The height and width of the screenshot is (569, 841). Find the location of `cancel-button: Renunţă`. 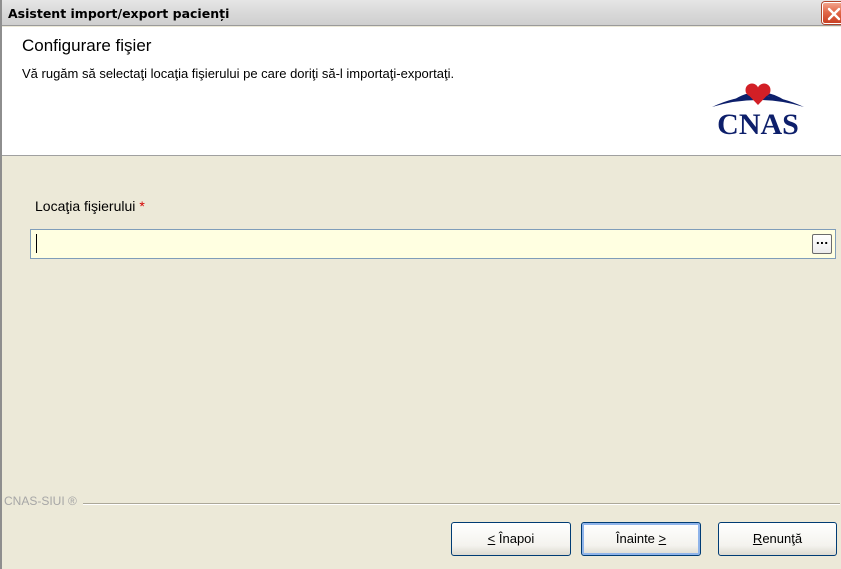

cancel-button: Renunţă is located at coordinates (777, 539).